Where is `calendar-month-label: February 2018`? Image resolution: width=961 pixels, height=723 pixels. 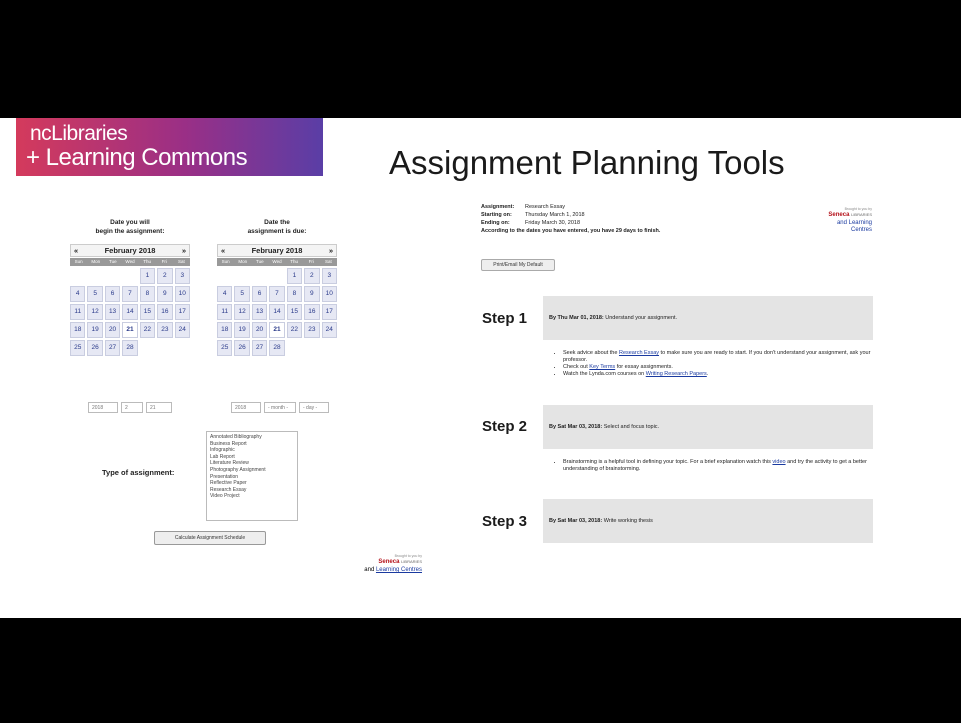
calendar-month-label: February 2018 is located at coordinates (277, 250).